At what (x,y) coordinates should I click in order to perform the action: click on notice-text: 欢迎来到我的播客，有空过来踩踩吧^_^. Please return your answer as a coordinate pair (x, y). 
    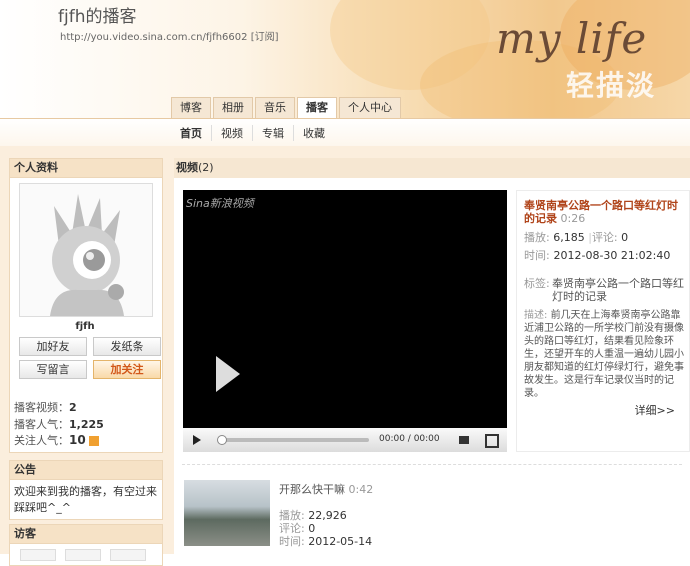
    Looking at the image, I should click on (85, 499).